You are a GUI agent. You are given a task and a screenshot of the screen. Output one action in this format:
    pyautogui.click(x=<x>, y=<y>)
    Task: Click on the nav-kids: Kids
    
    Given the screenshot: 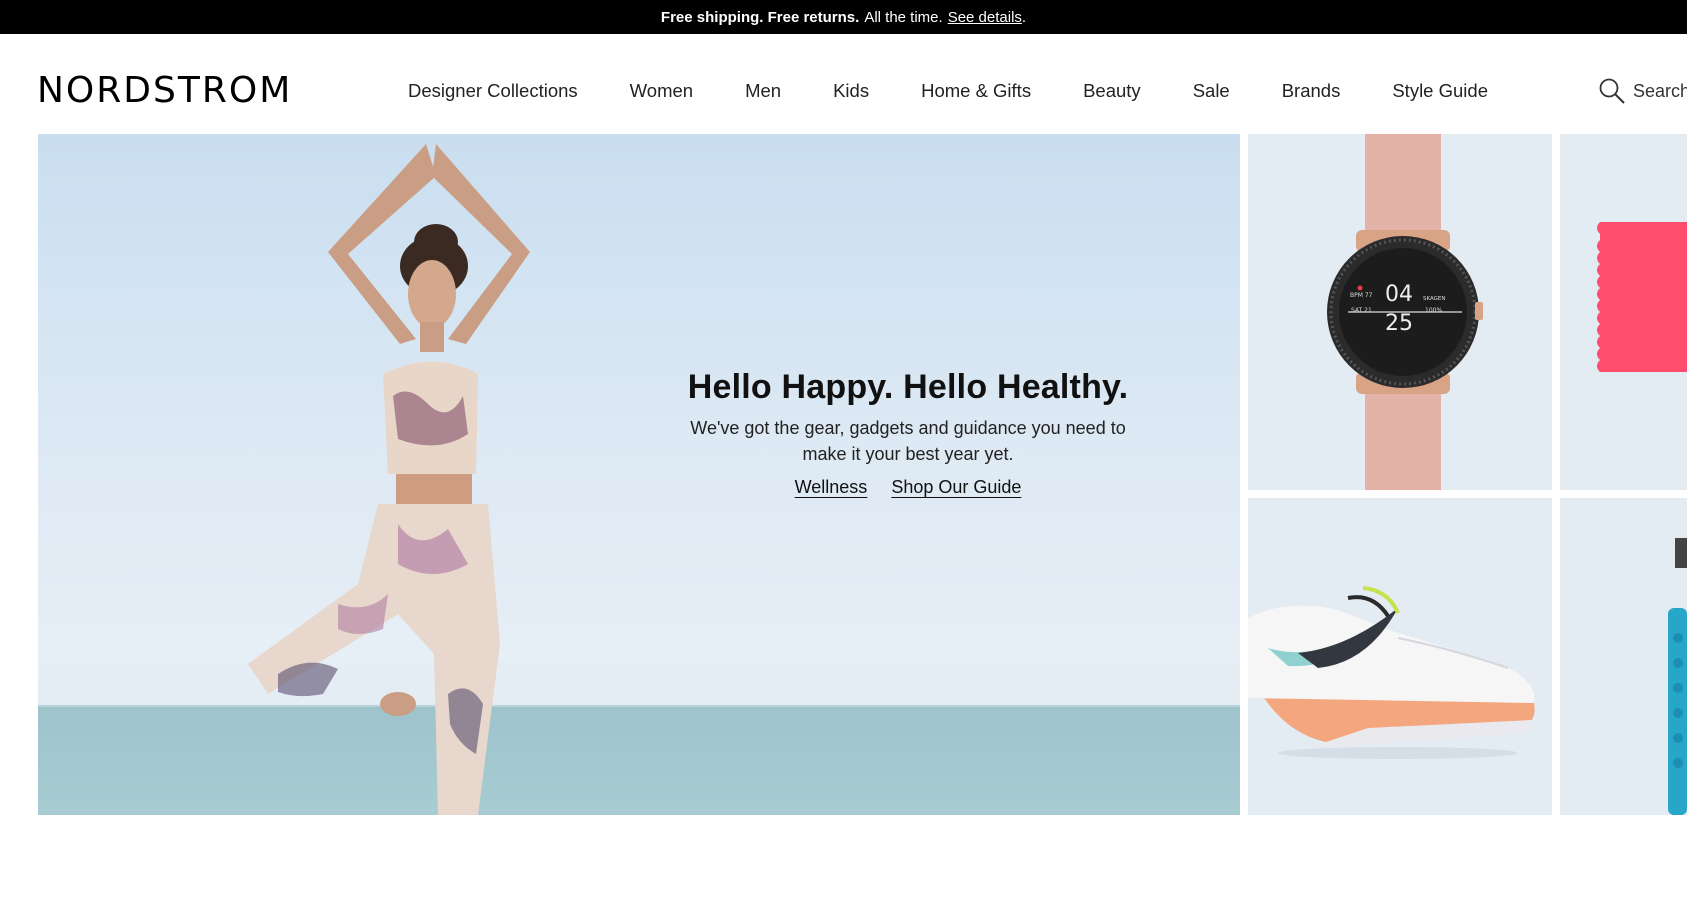 What is the action you would take?
    pyautogui.click(x=851, y=91)
    